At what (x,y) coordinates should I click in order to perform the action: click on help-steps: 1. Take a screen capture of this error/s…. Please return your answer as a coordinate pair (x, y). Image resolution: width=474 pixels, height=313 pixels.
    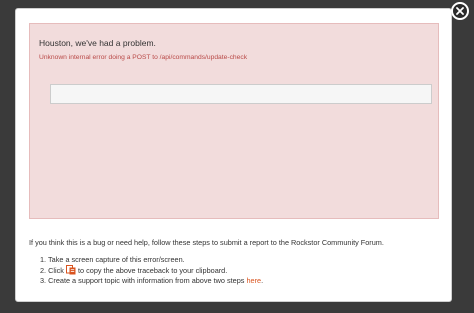
    Looking at the image, I should click on (151, 270).